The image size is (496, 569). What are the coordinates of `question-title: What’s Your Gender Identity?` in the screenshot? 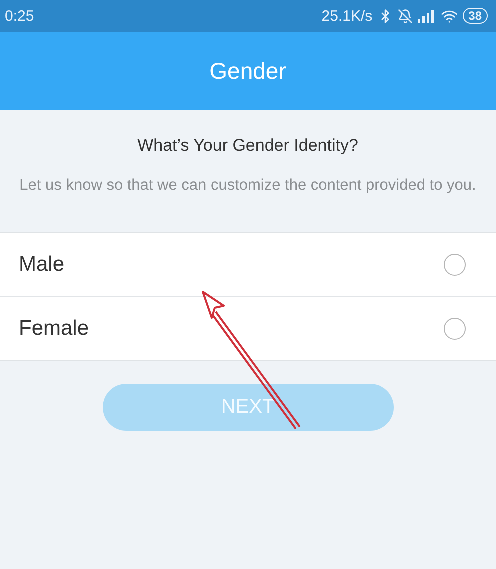 It's located at (248, 146).